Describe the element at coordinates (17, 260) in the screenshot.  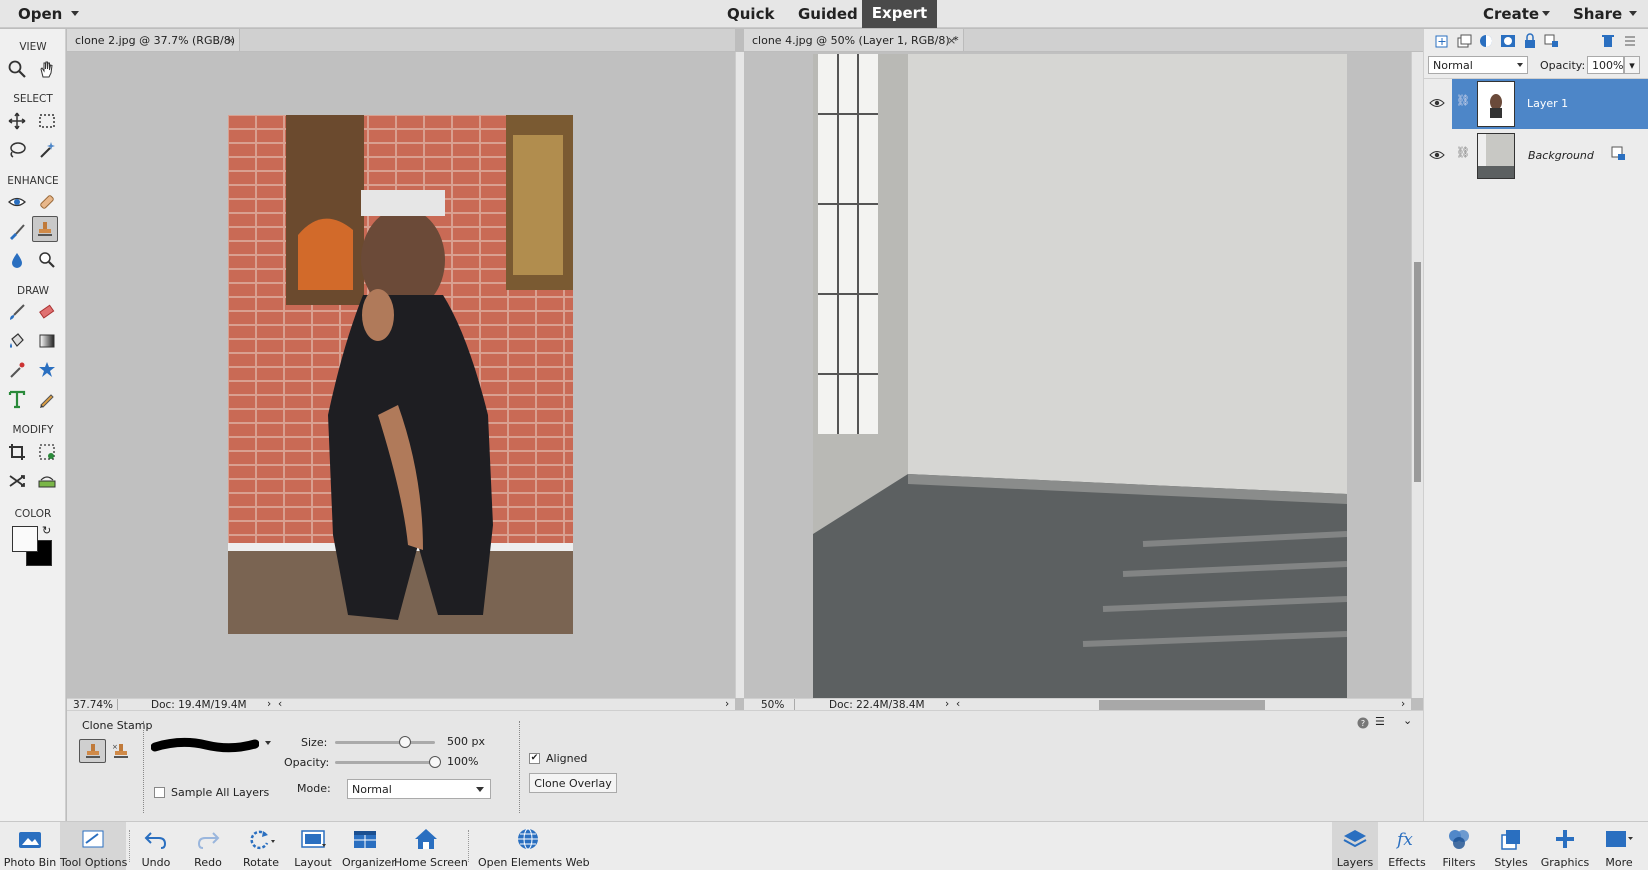
I see `blur-tool-icon` at that location.